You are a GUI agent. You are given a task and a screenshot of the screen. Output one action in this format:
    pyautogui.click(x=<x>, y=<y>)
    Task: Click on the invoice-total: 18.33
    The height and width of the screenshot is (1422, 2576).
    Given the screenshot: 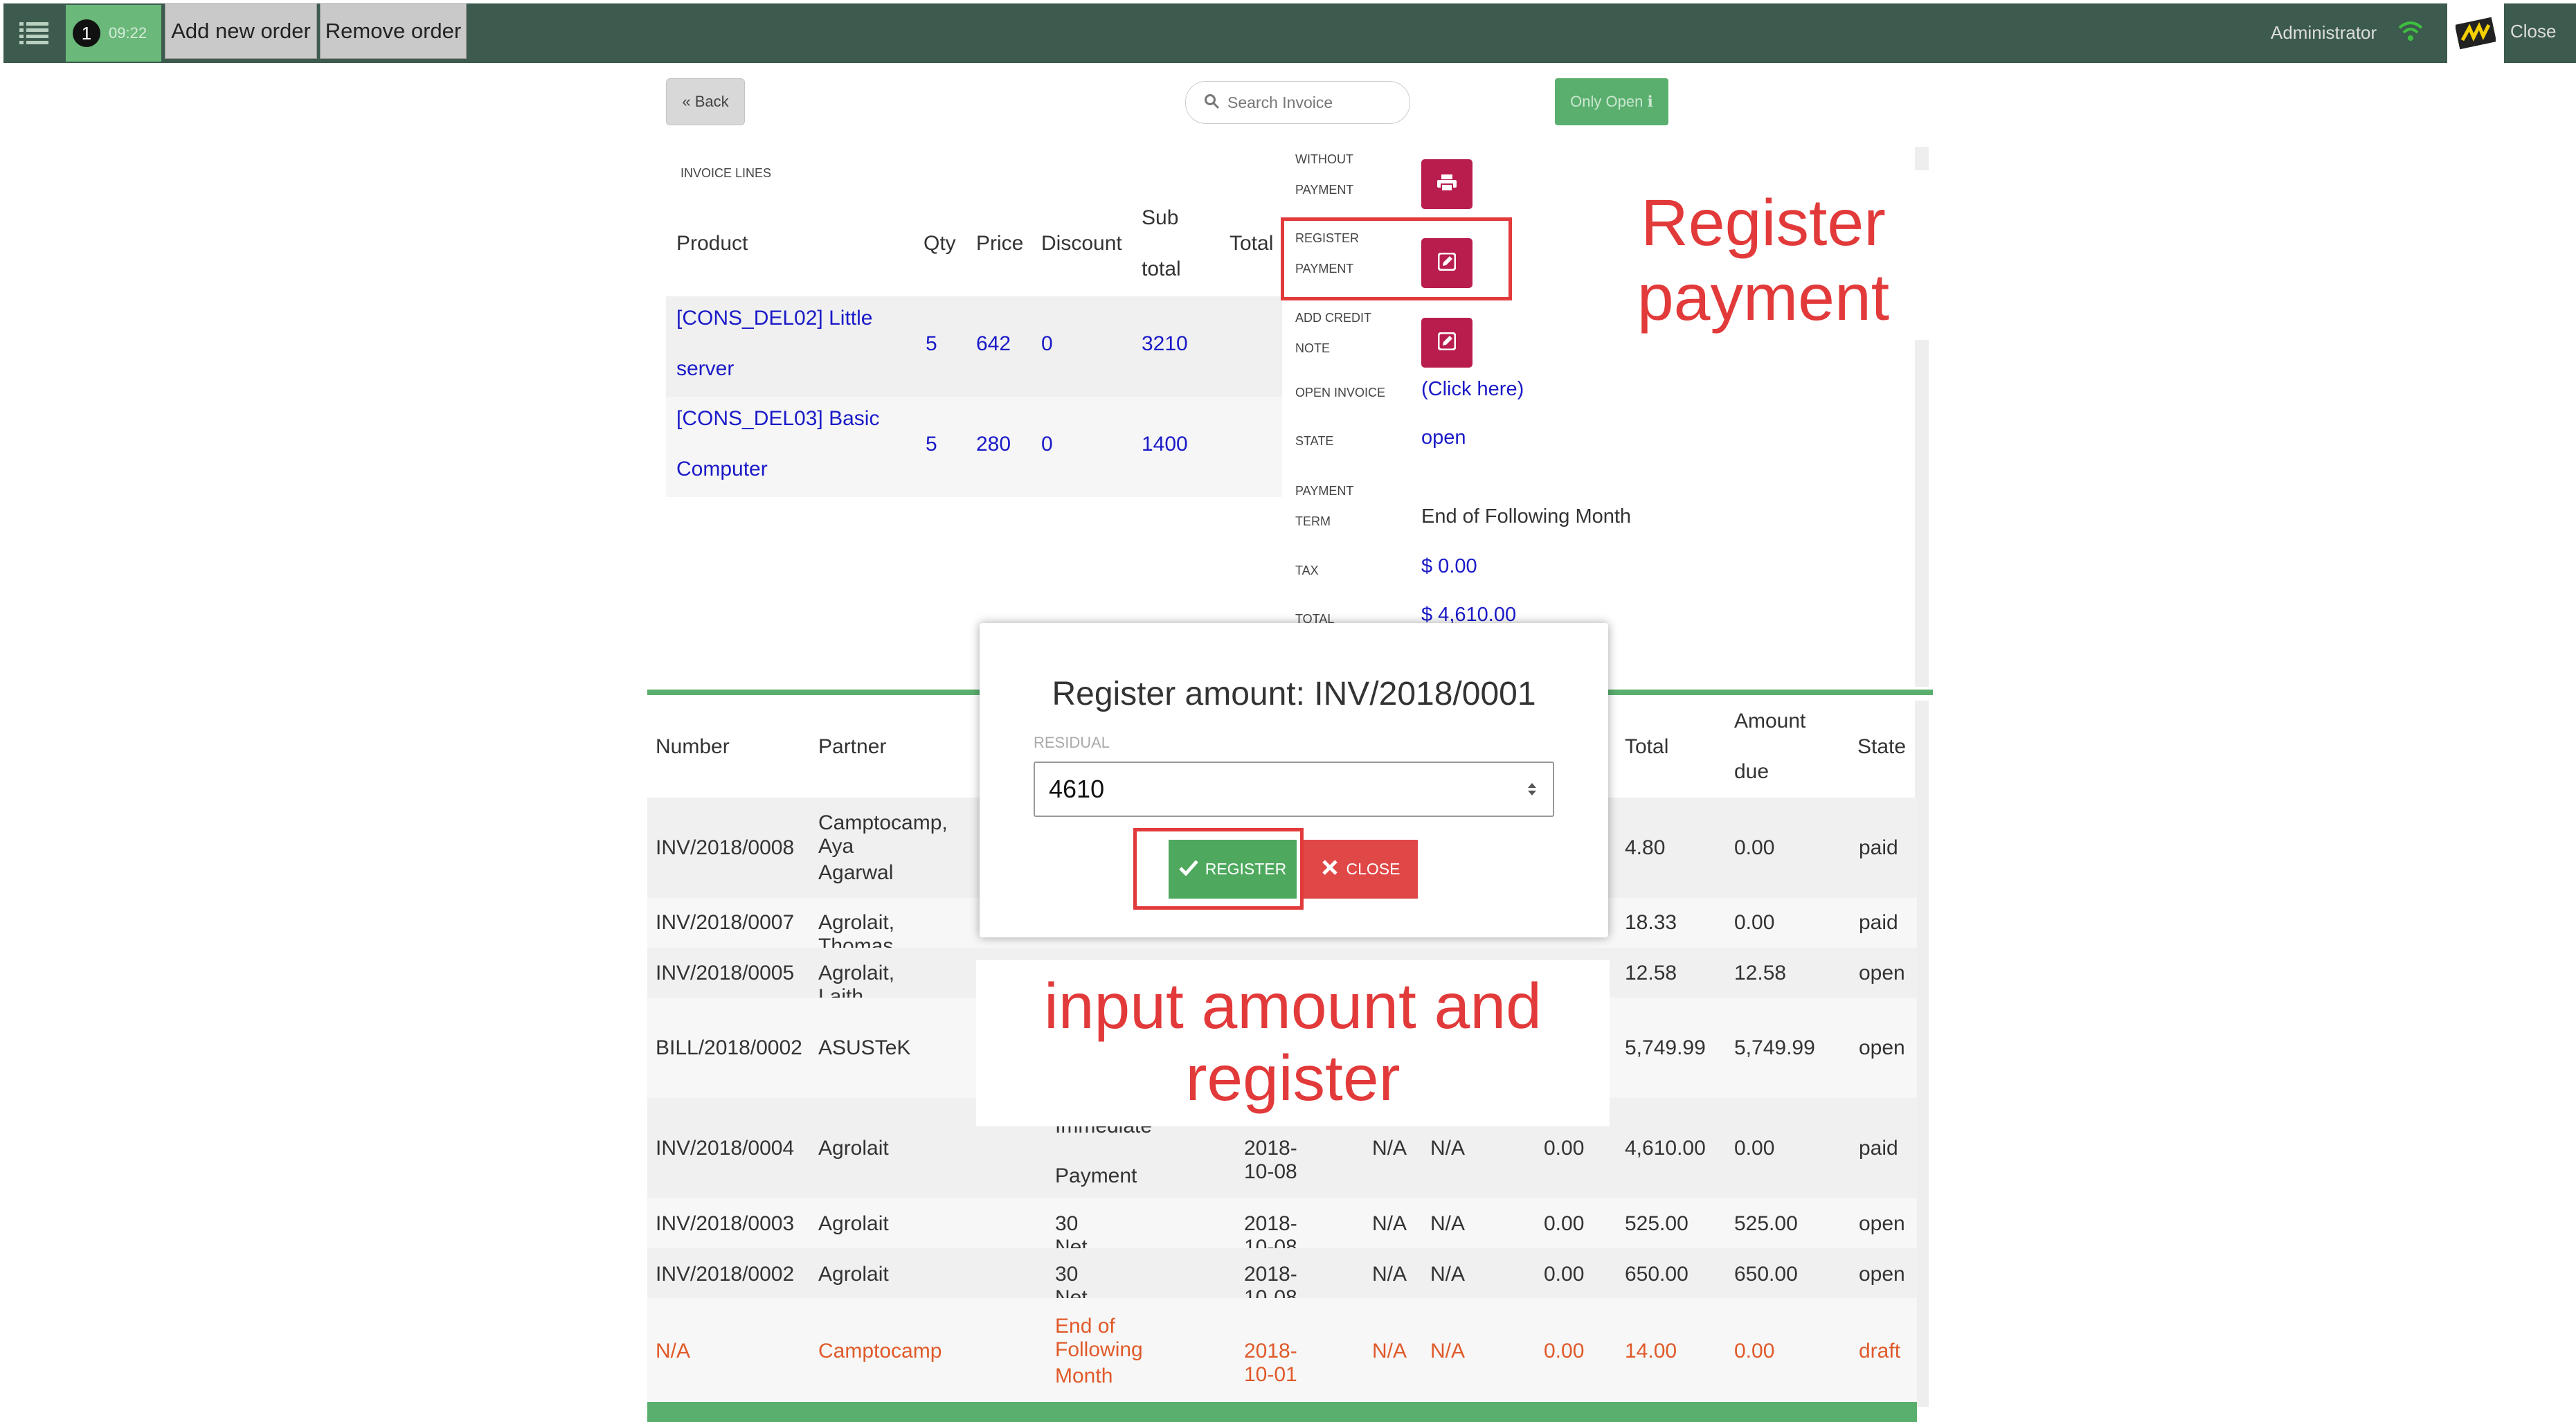 What is the action you would take?
    pyautogui.click(x=1651, y=922)
    